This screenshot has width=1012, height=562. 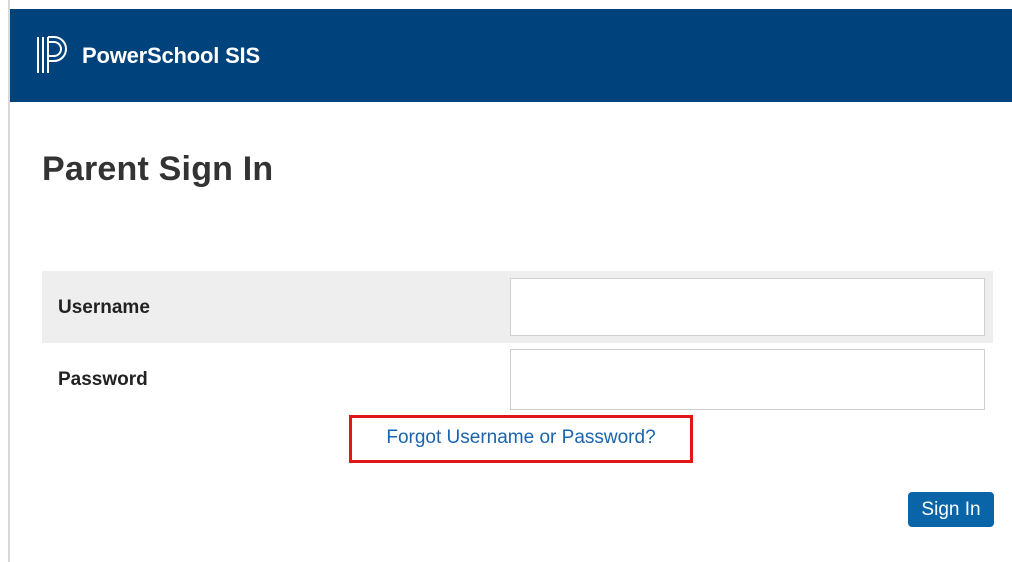 I want to click on username-row: Username, so click(x=517, y=307).